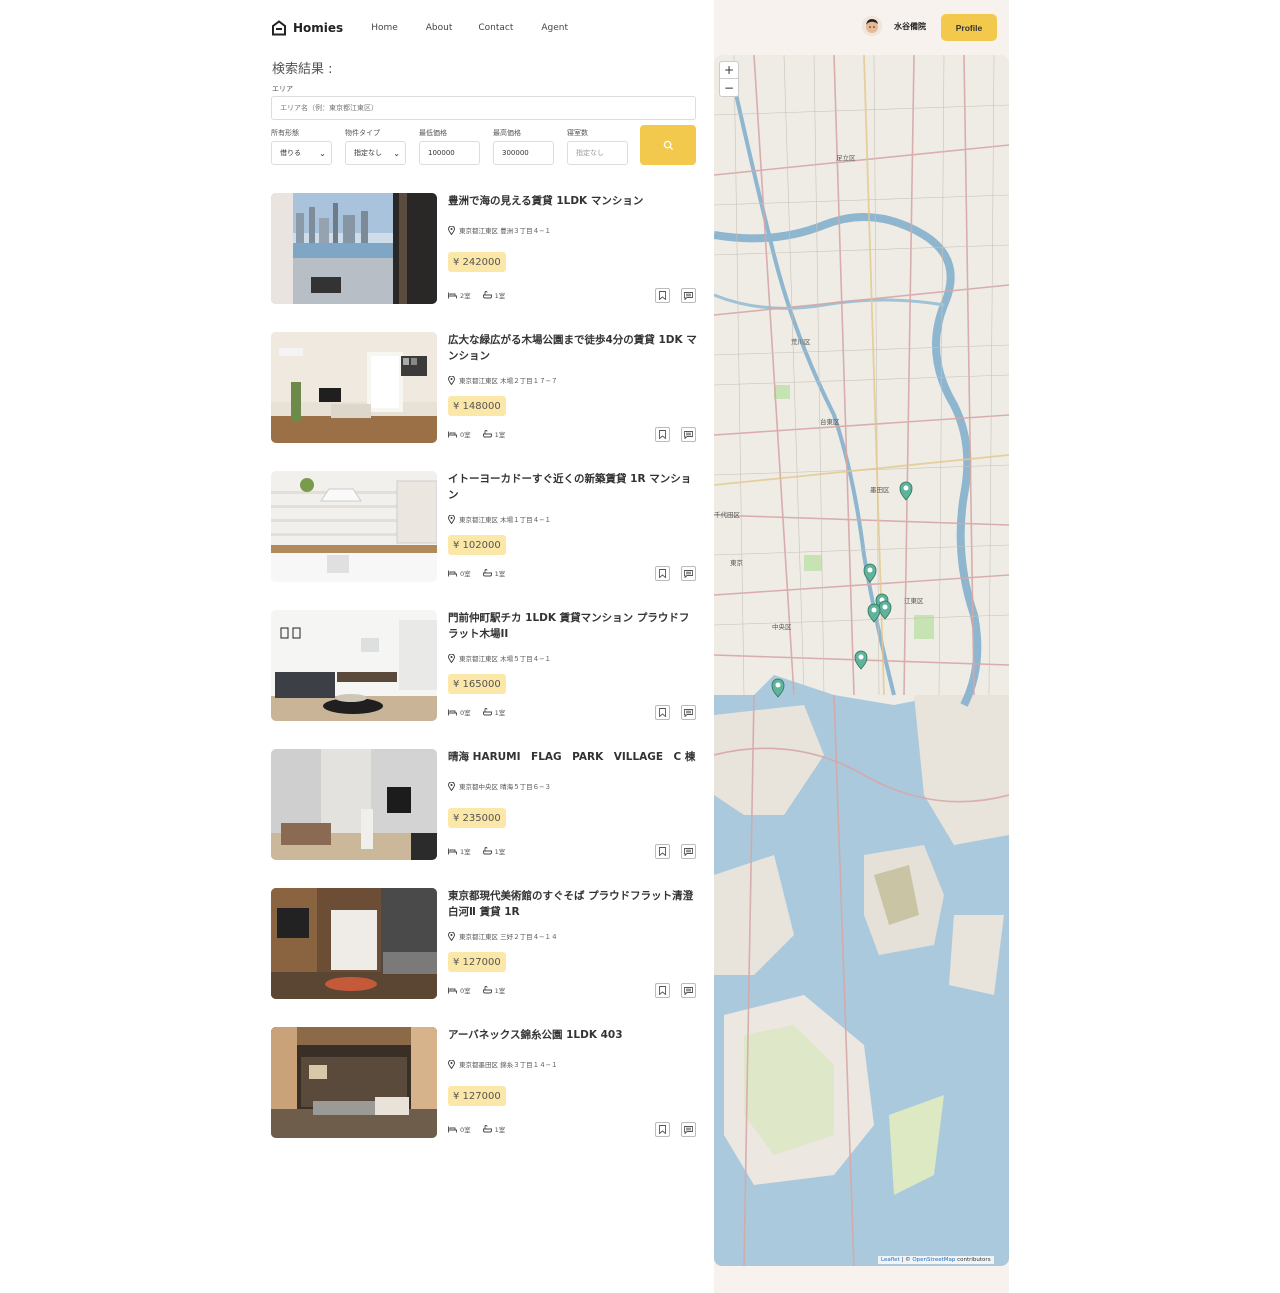 This screenshot has height=1293, width=1280. I want to click on avatar, so click(872, 26).